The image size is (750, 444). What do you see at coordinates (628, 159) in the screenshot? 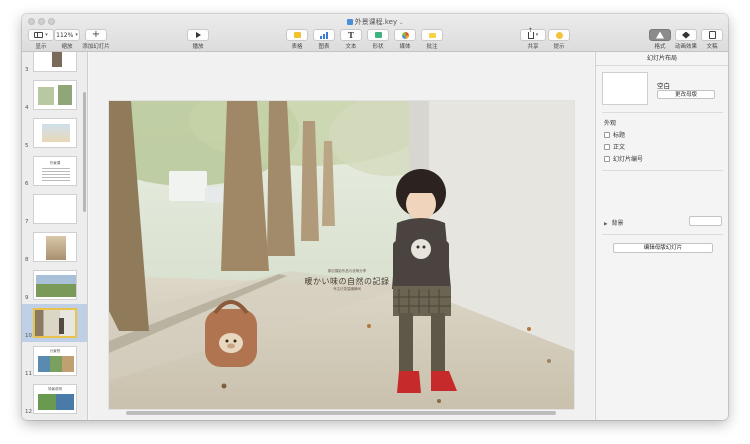
I see `checkbox-label: 幻灯片编号` at bounding box center [628, 159].